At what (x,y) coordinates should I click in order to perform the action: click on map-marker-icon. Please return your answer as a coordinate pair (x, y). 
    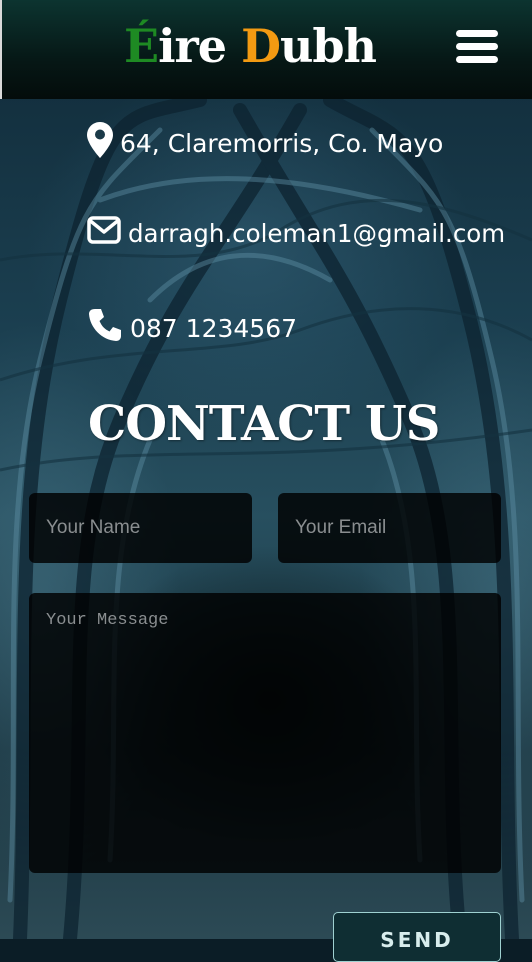
    Looking at the image, I should click on (100, 143).